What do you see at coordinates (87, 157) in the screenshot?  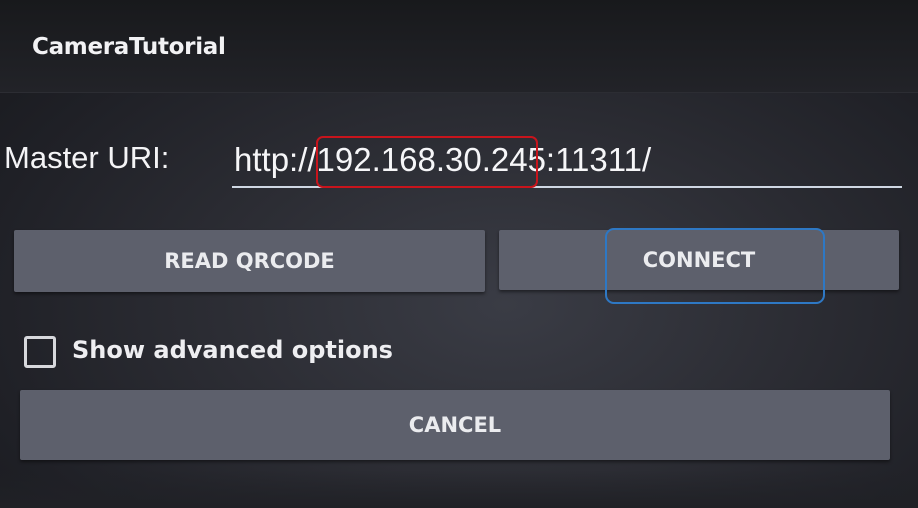 I see `master-uri-label: Master URI:` at bounding box center [87, 157].